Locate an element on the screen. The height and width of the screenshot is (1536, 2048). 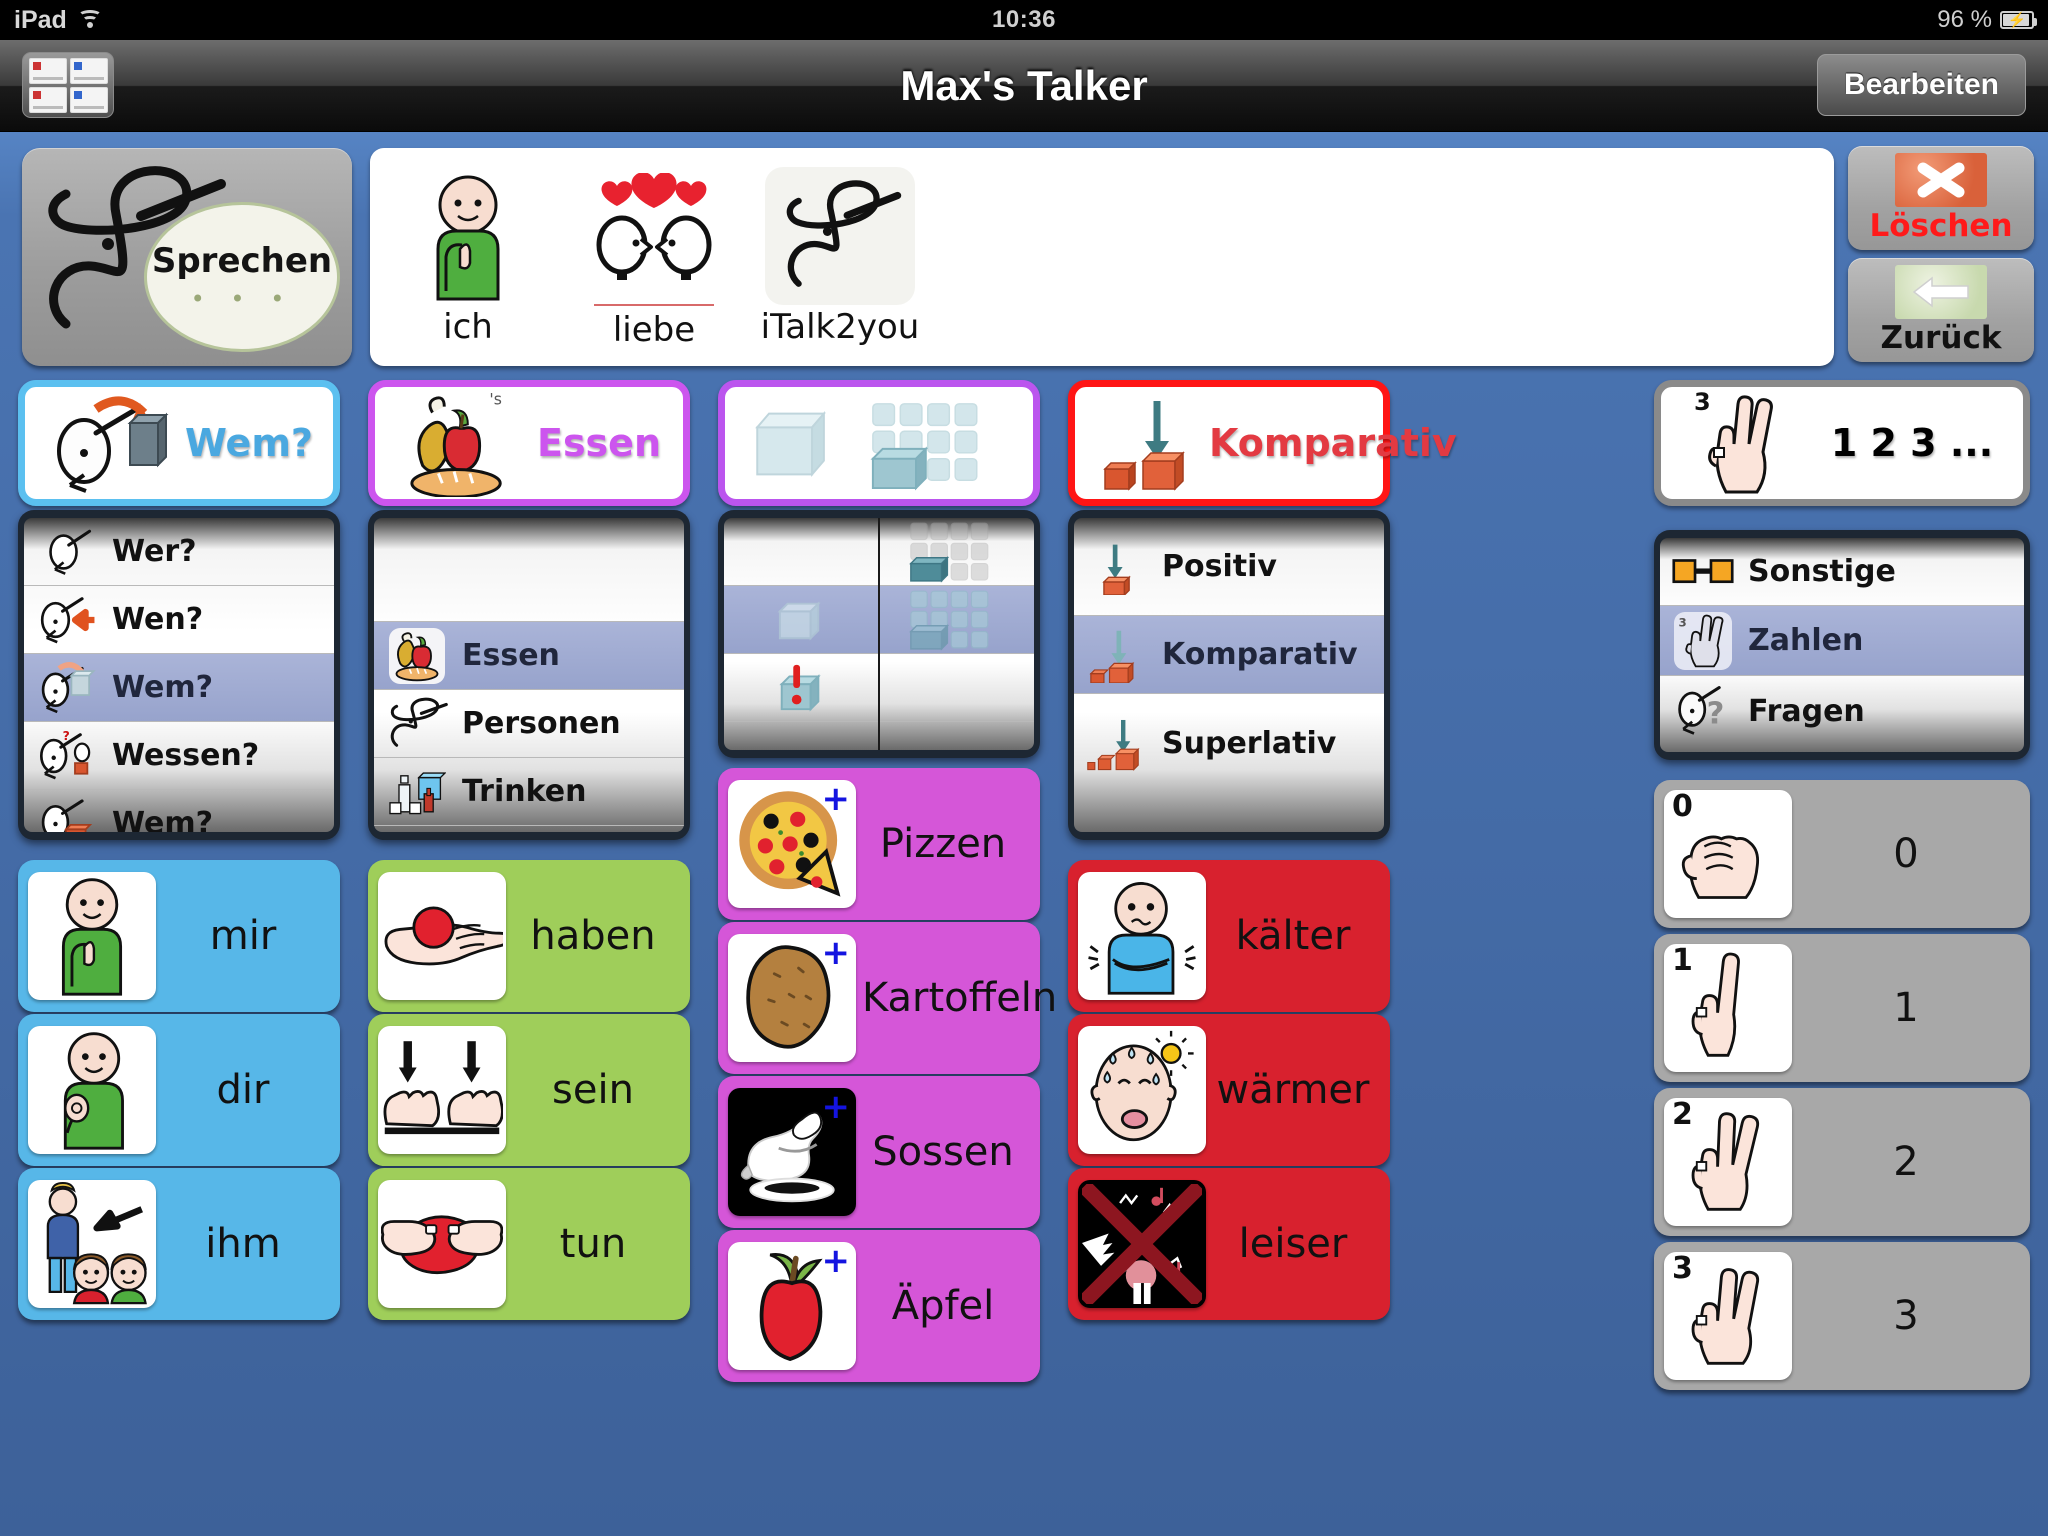
word-cell-label: sein is located at coordinates (593, 1090).